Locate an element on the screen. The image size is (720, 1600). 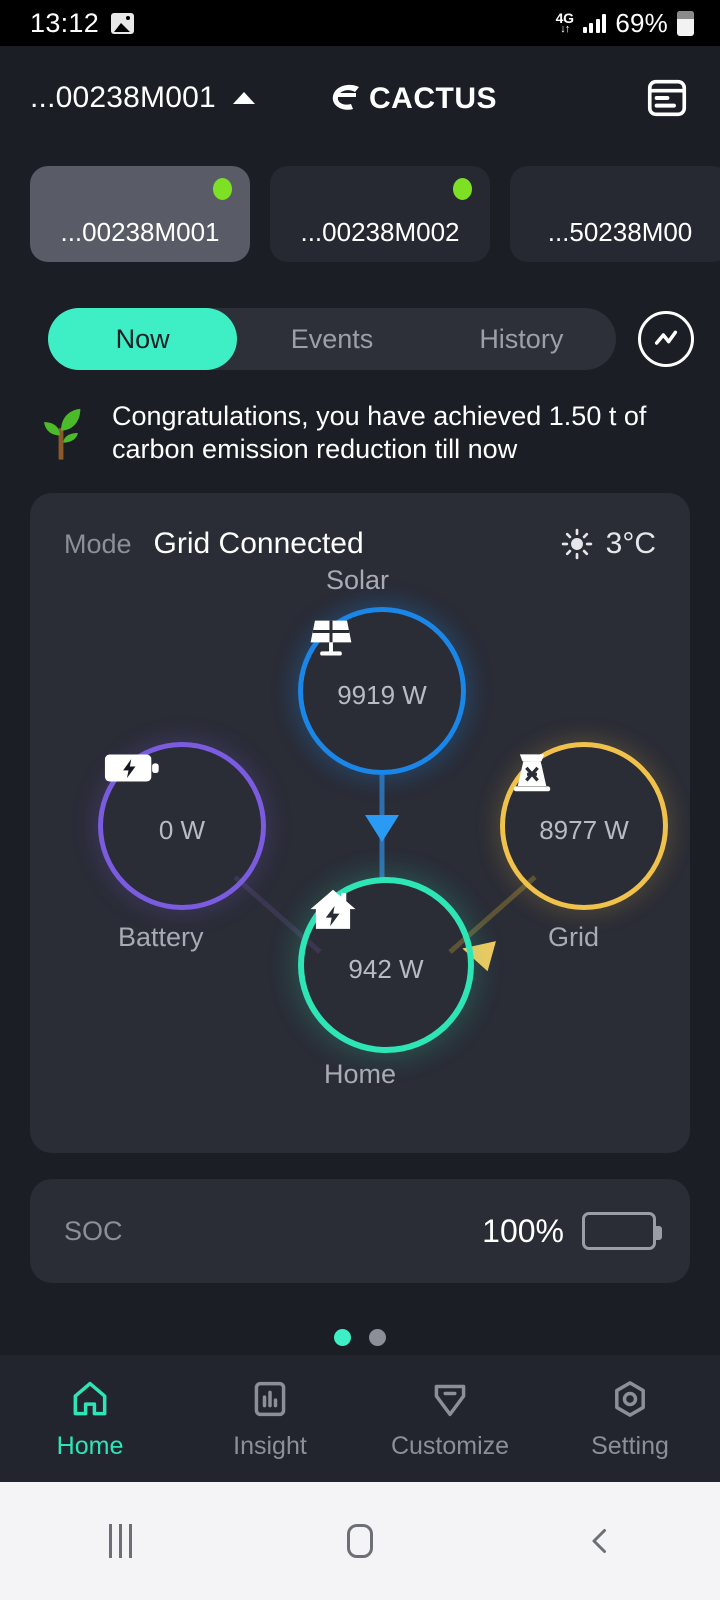
chart-button is located at coordinates (666, 339).